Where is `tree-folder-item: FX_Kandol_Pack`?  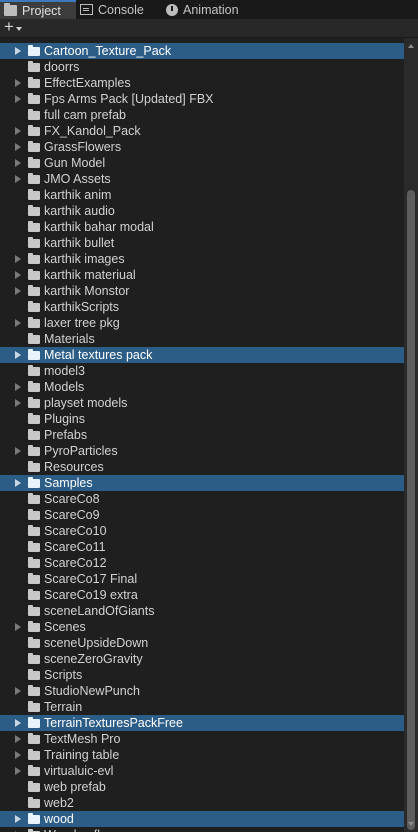 tree-folder-item: FX_Kandol_Pack is located at coordinates (202, 131).